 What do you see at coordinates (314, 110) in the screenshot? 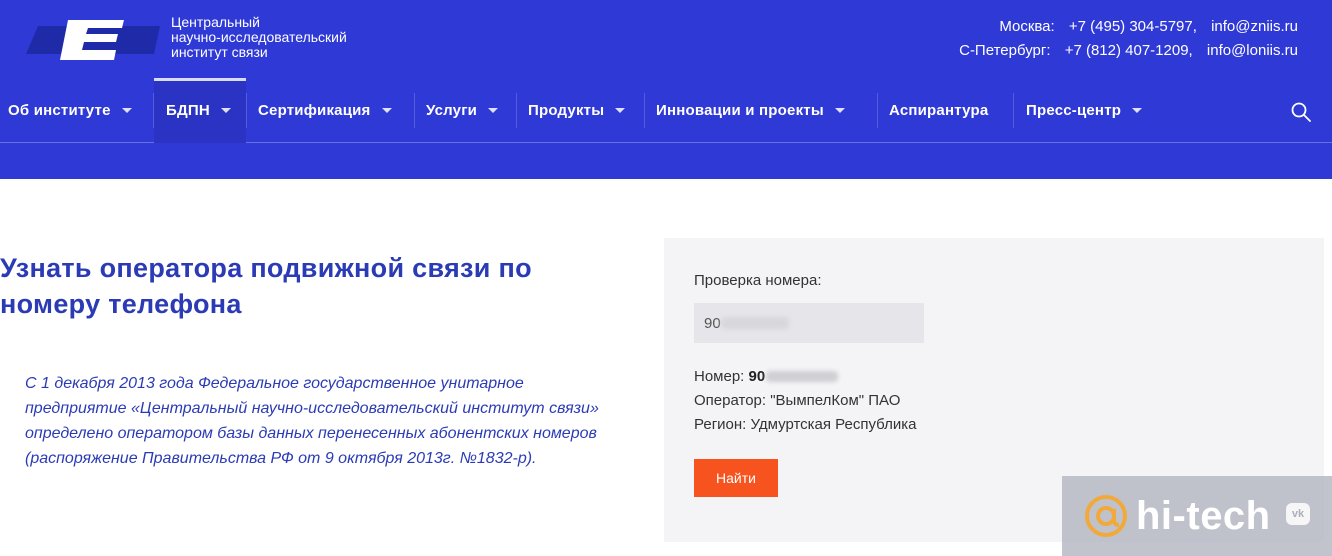
I see `nav-item-label: Сертификация` at bounding box center [314, 110].